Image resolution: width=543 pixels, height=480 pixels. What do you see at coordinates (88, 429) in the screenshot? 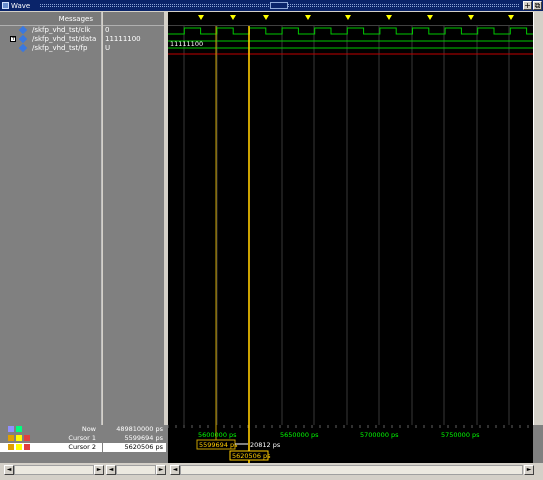
I see `now-label: Now` at bounding box center [88, 429].